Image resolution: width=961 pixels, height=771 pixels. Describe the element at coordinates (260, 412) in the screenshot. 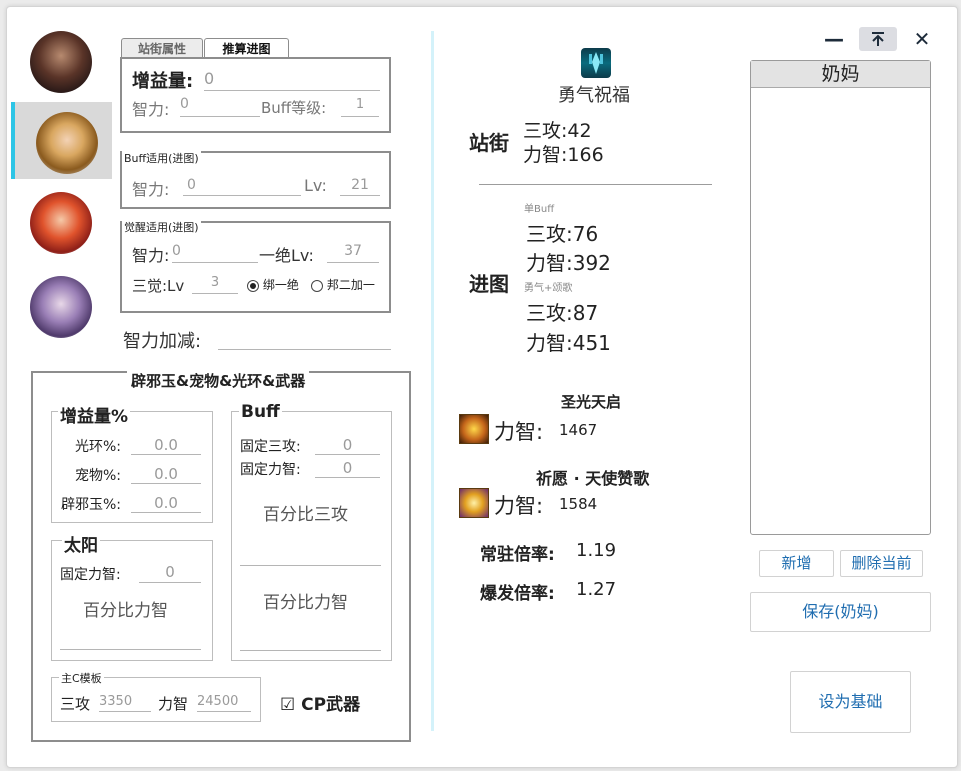

I see `buff-legend: Buff` at that location.